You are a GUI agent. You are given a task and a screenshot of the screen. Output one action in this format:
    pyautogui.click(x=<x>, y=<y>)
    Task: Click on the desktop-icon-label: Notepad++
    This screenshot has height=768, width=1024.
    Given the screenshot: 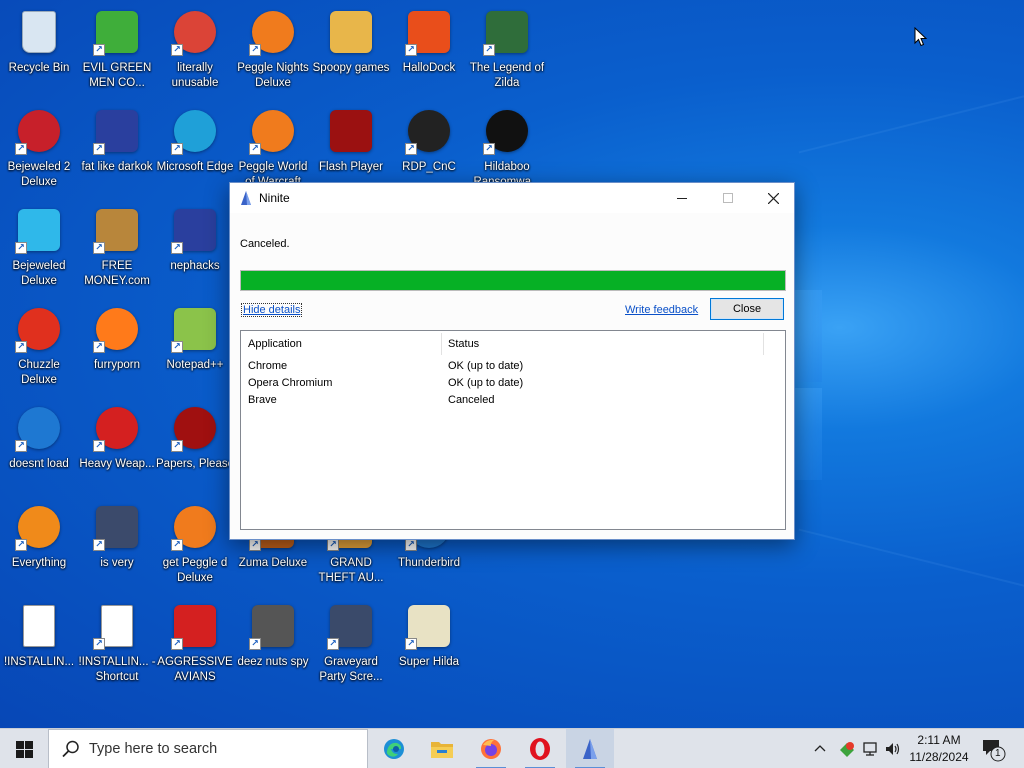 What is the action you would take?
    pyautogui.click(x=195, y=365)
    